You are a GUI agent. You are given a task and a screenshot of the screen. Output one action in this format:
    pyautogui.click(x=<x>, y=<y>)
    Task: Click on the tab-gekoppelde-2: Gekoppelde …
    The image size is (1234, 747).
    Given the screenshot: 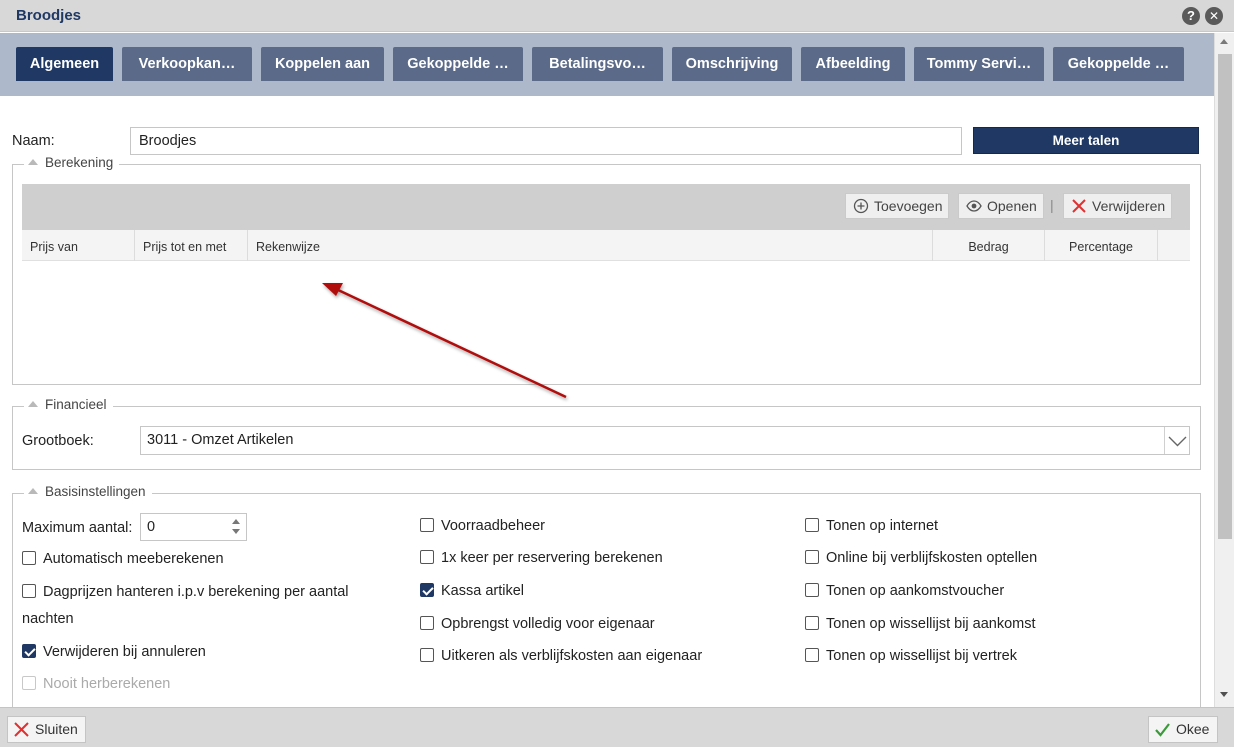 What is the action you would take?
    pyautogui.click(x=1118, y=64)
    